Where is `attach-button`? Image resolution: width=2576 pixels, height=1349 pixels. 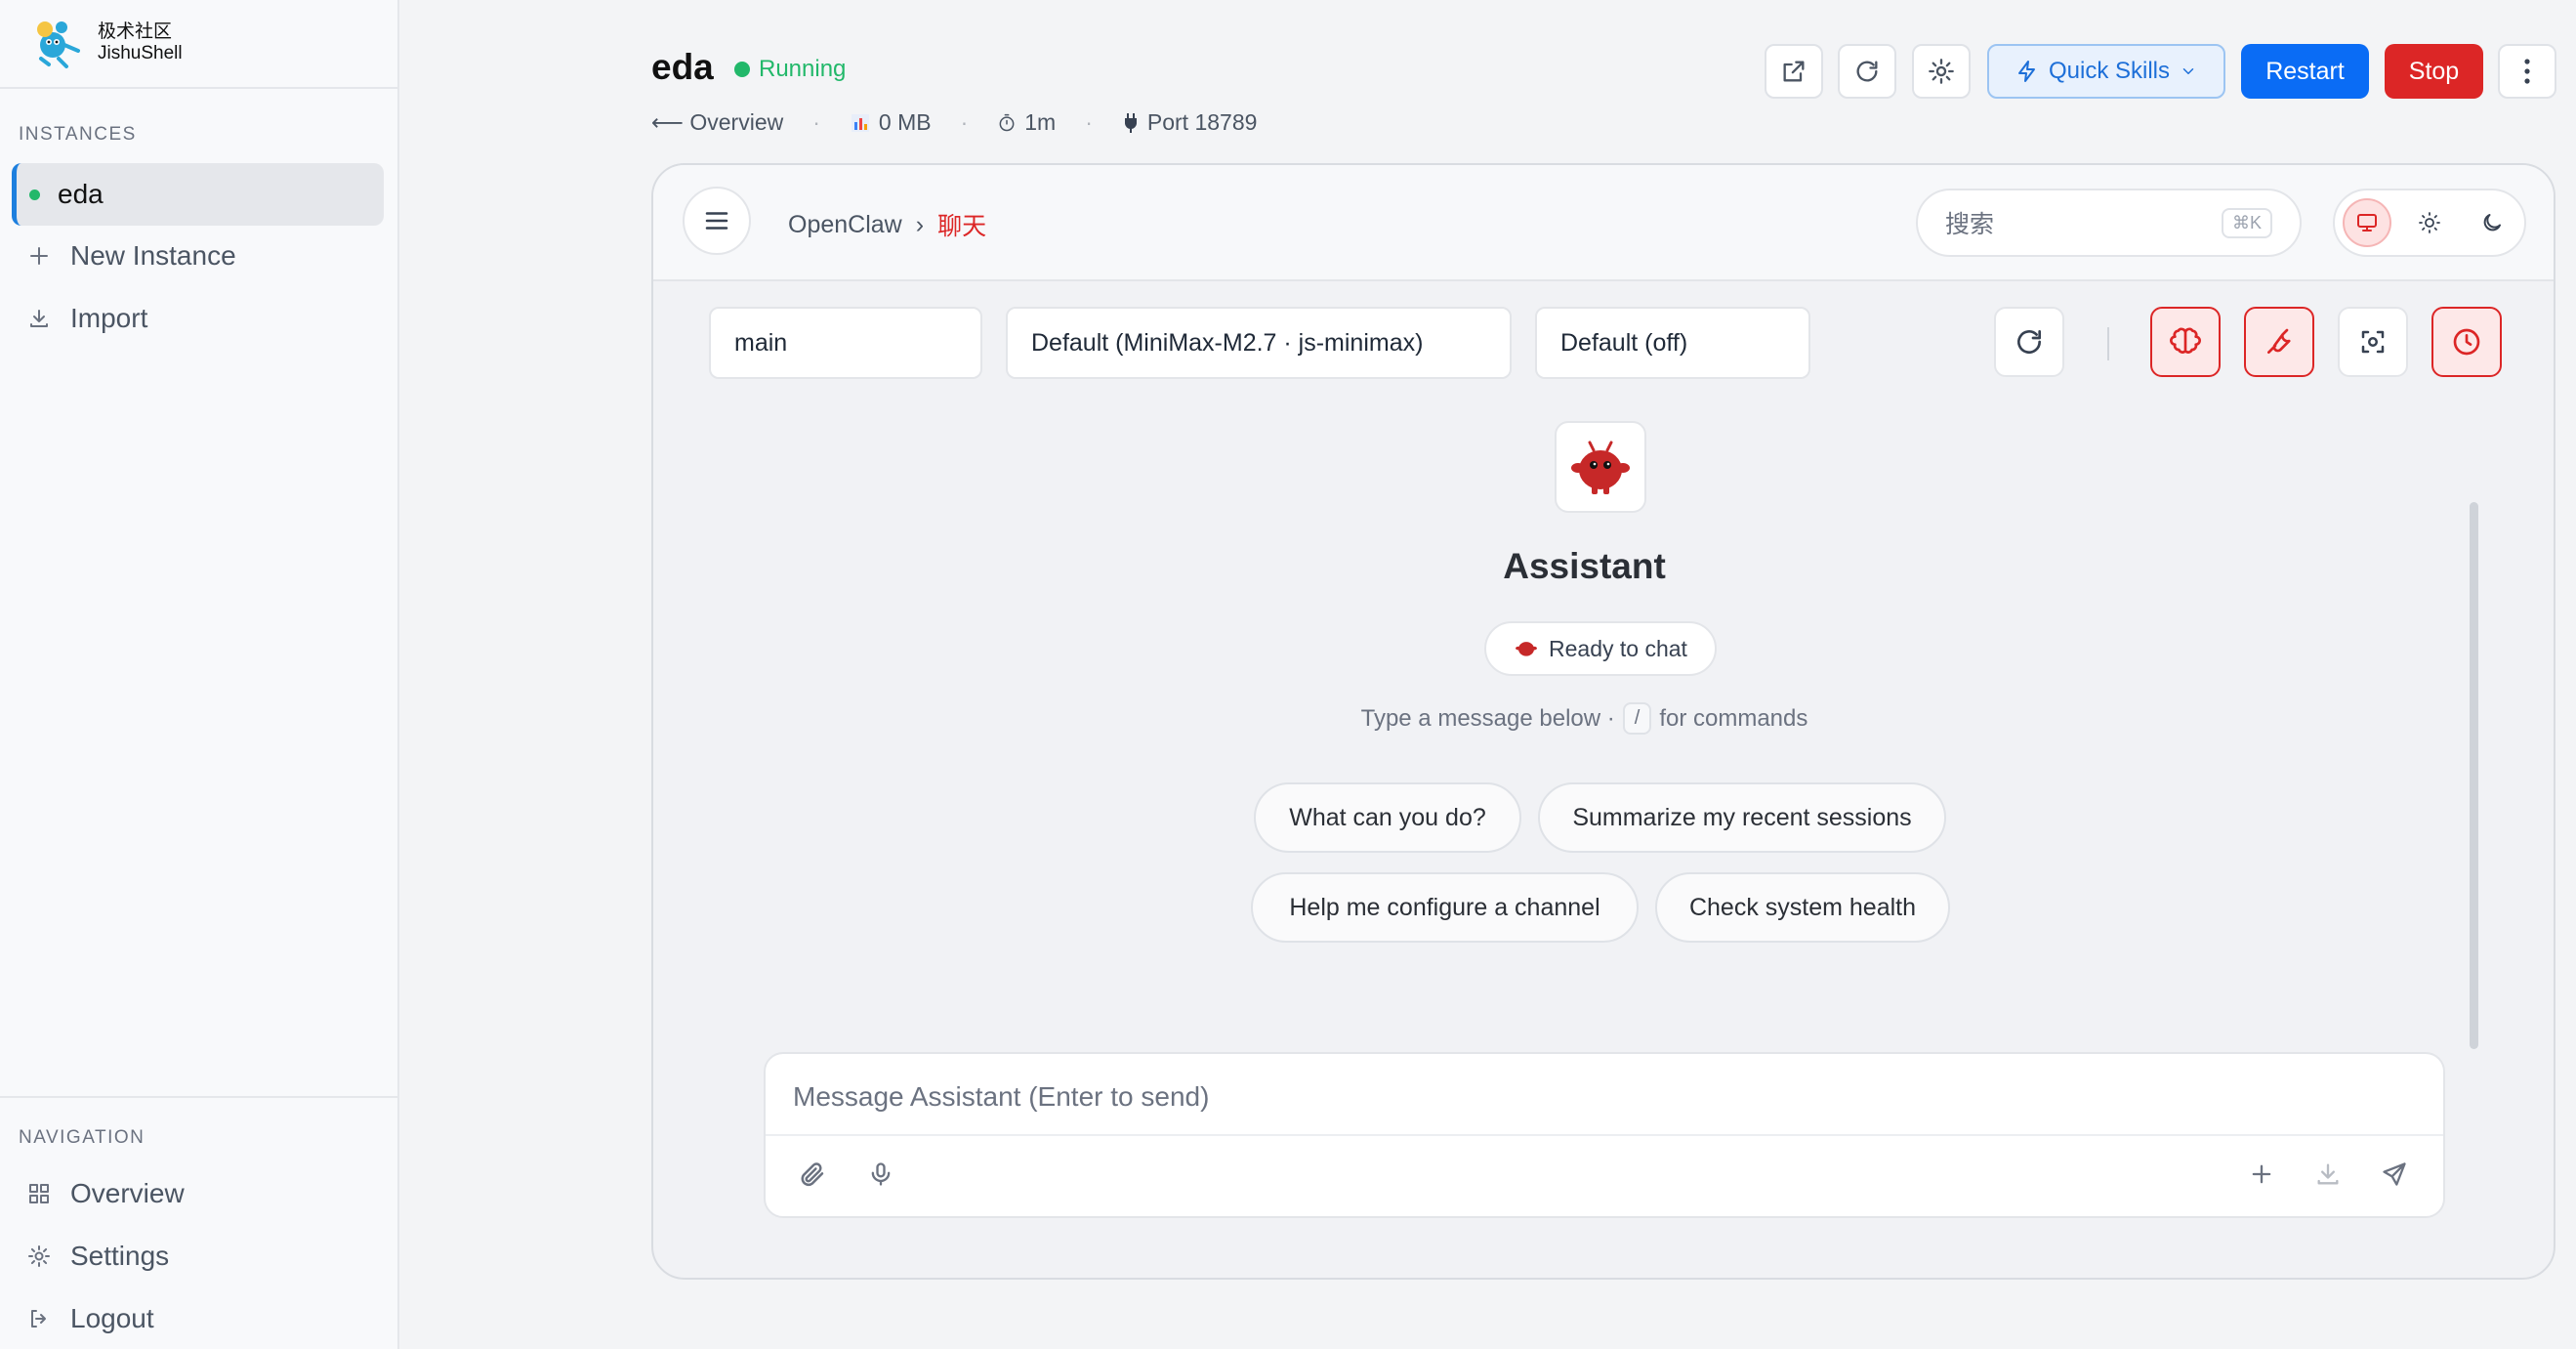
attach-button is located at coordinates (812, 1174).